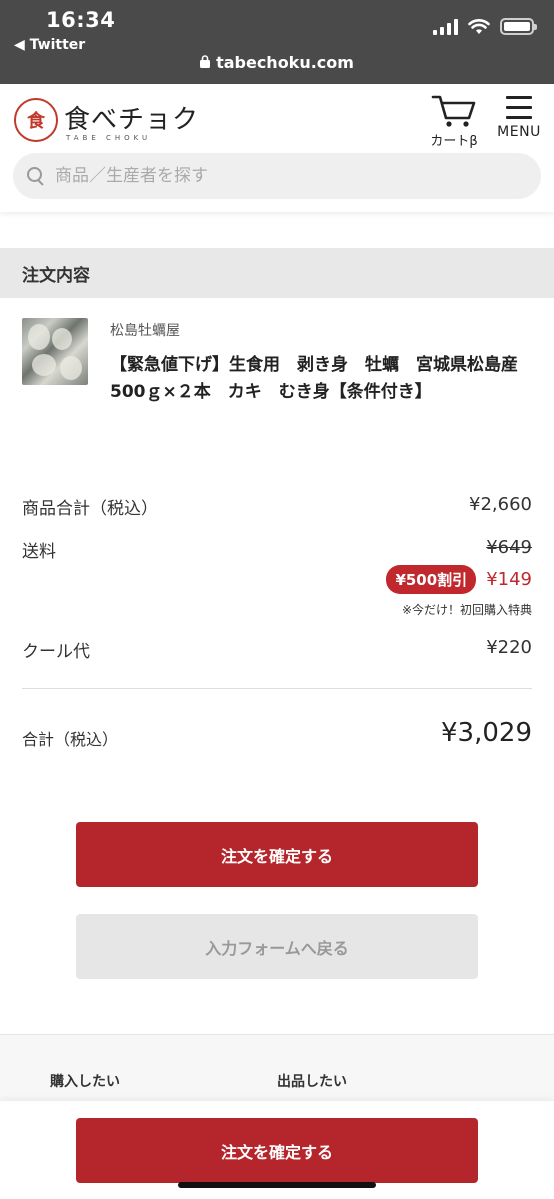 The width and height of the screenshot is (554, 1199). What do you see at coordinates (49, 45) in the screenshot?
I see `back-to-app-link: ◀ Twitter` at bounding box center [49, 45].